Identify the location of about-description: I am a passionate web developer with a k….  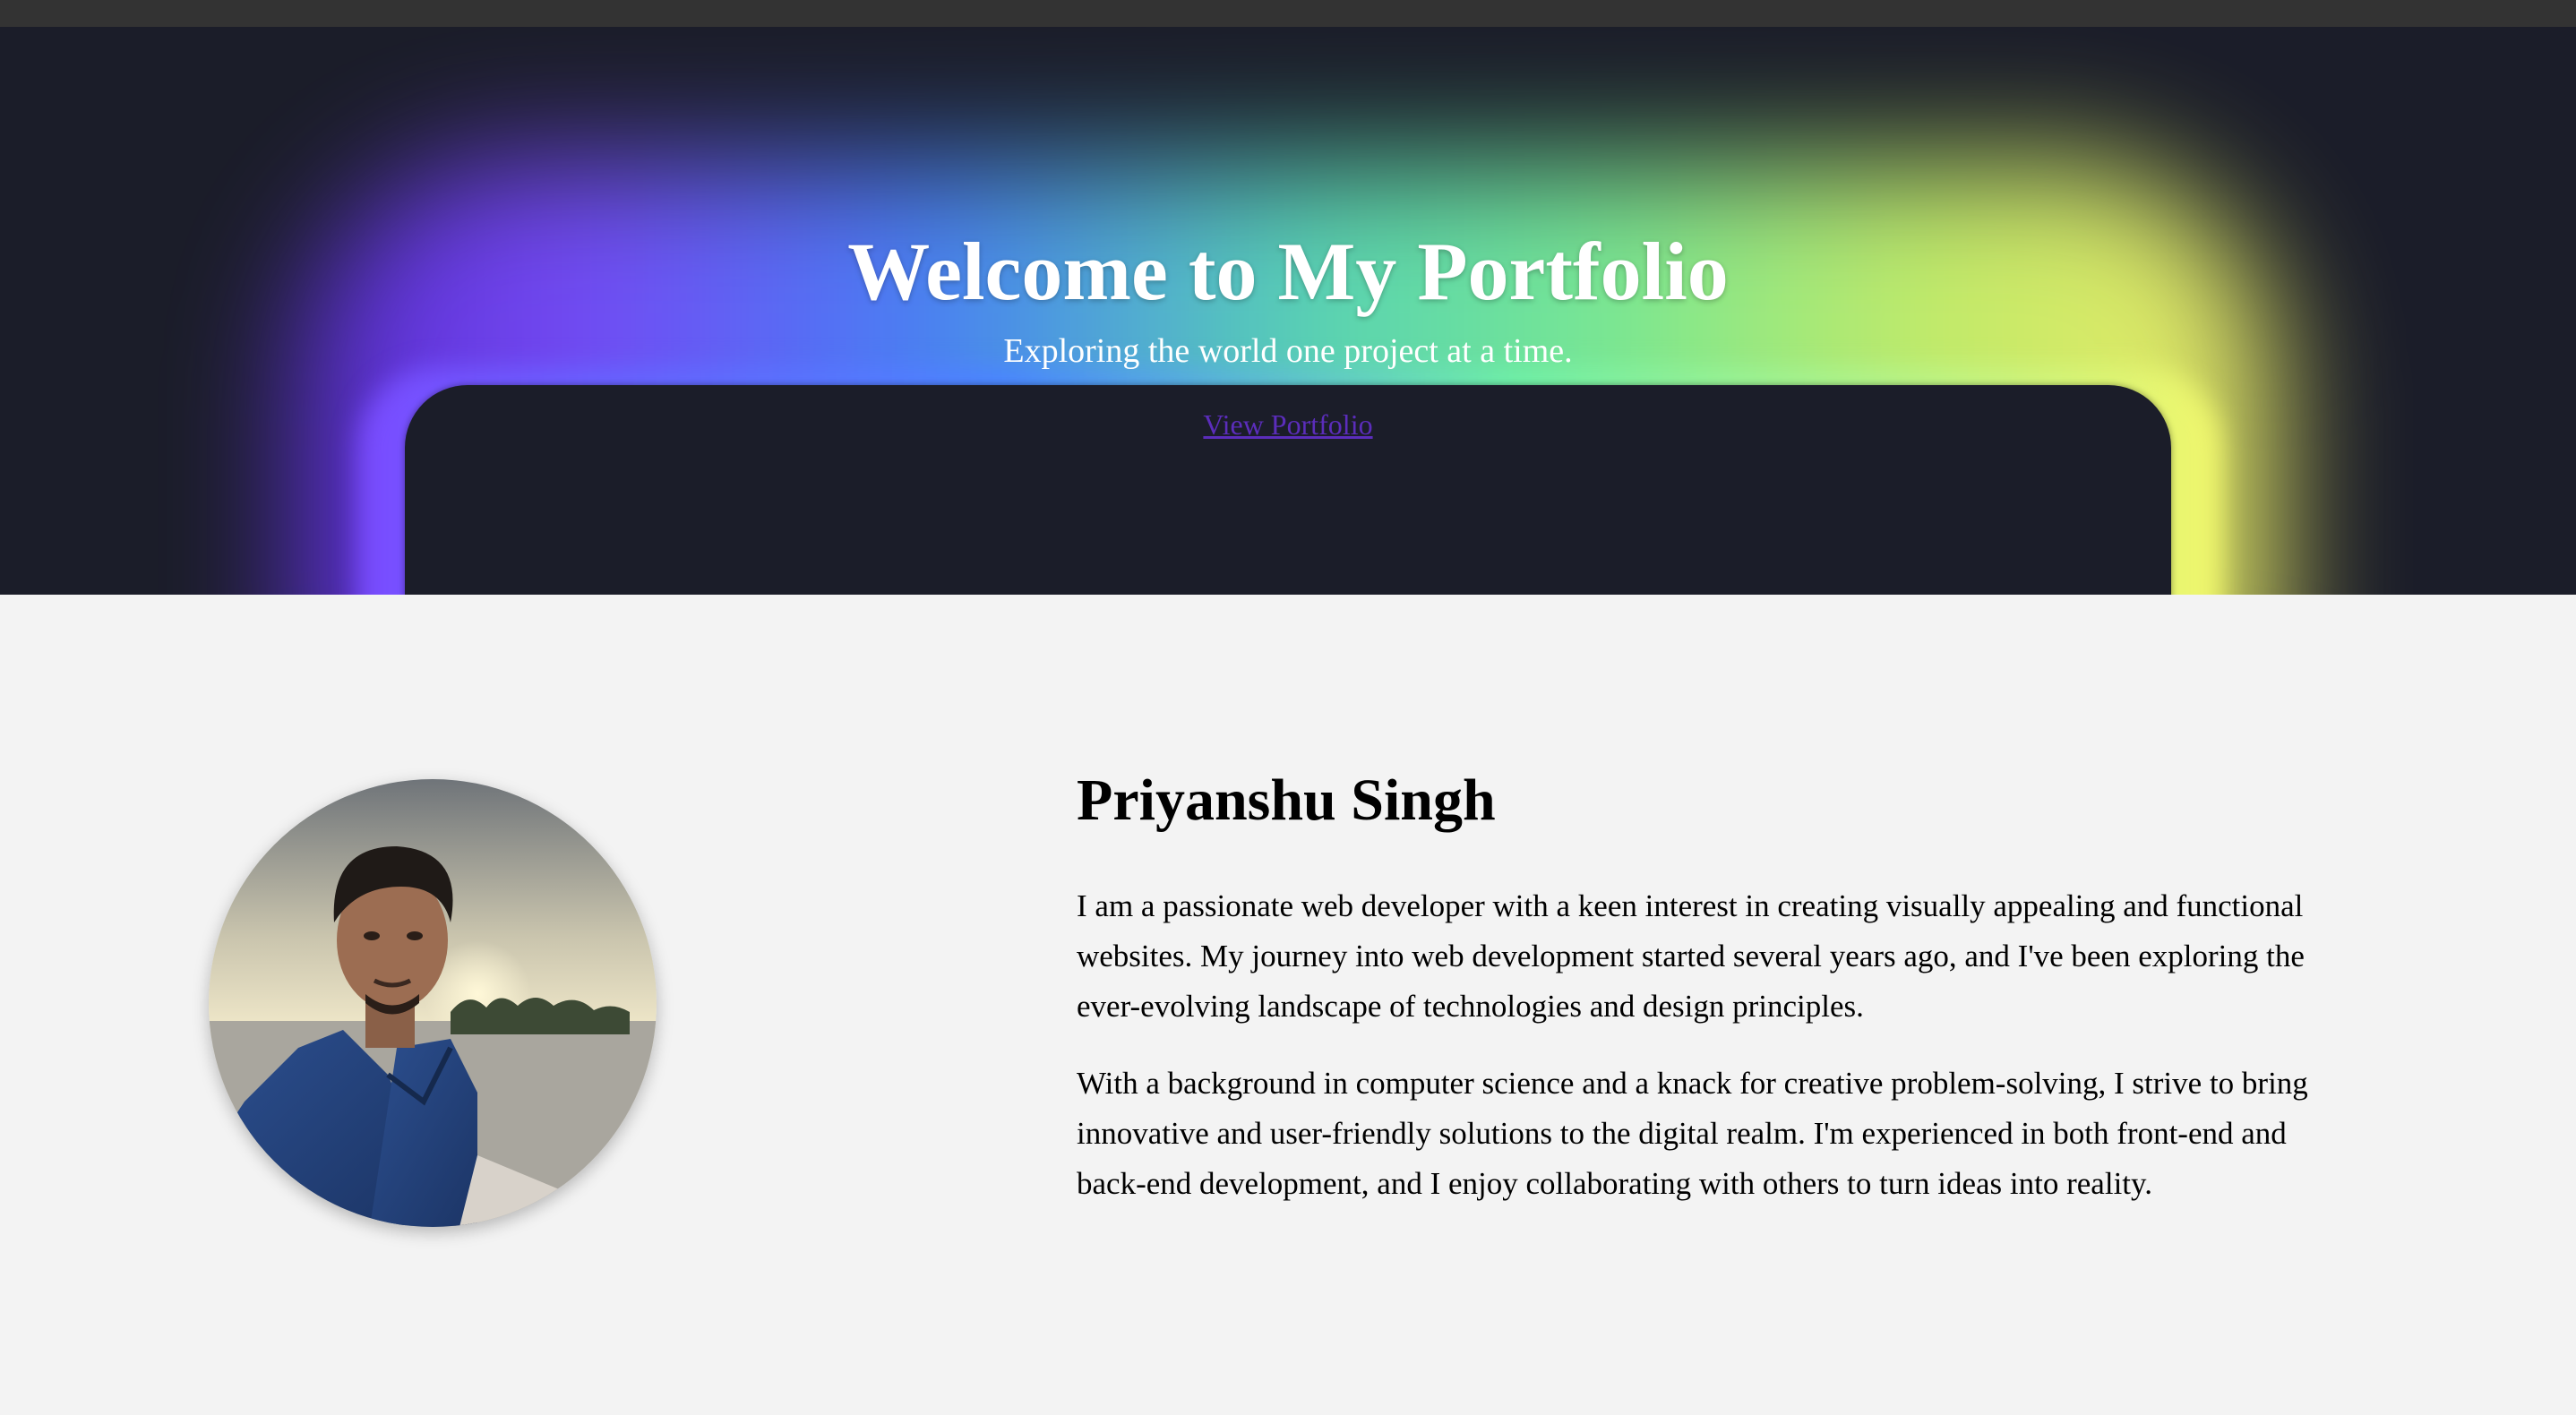
(1712, 1058).